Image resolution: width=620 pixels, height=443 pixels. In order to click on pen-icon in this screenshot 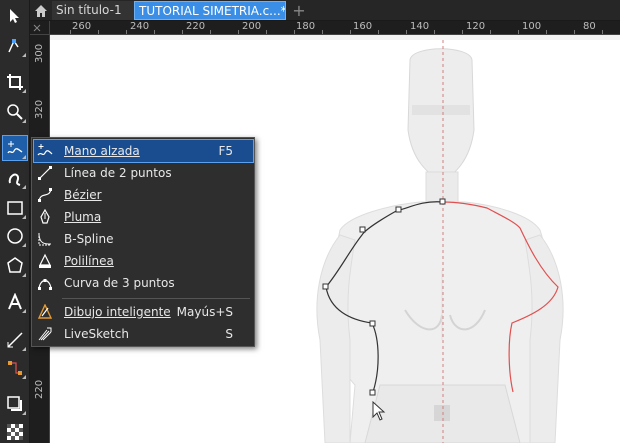, I will do `click(45, 216)`.